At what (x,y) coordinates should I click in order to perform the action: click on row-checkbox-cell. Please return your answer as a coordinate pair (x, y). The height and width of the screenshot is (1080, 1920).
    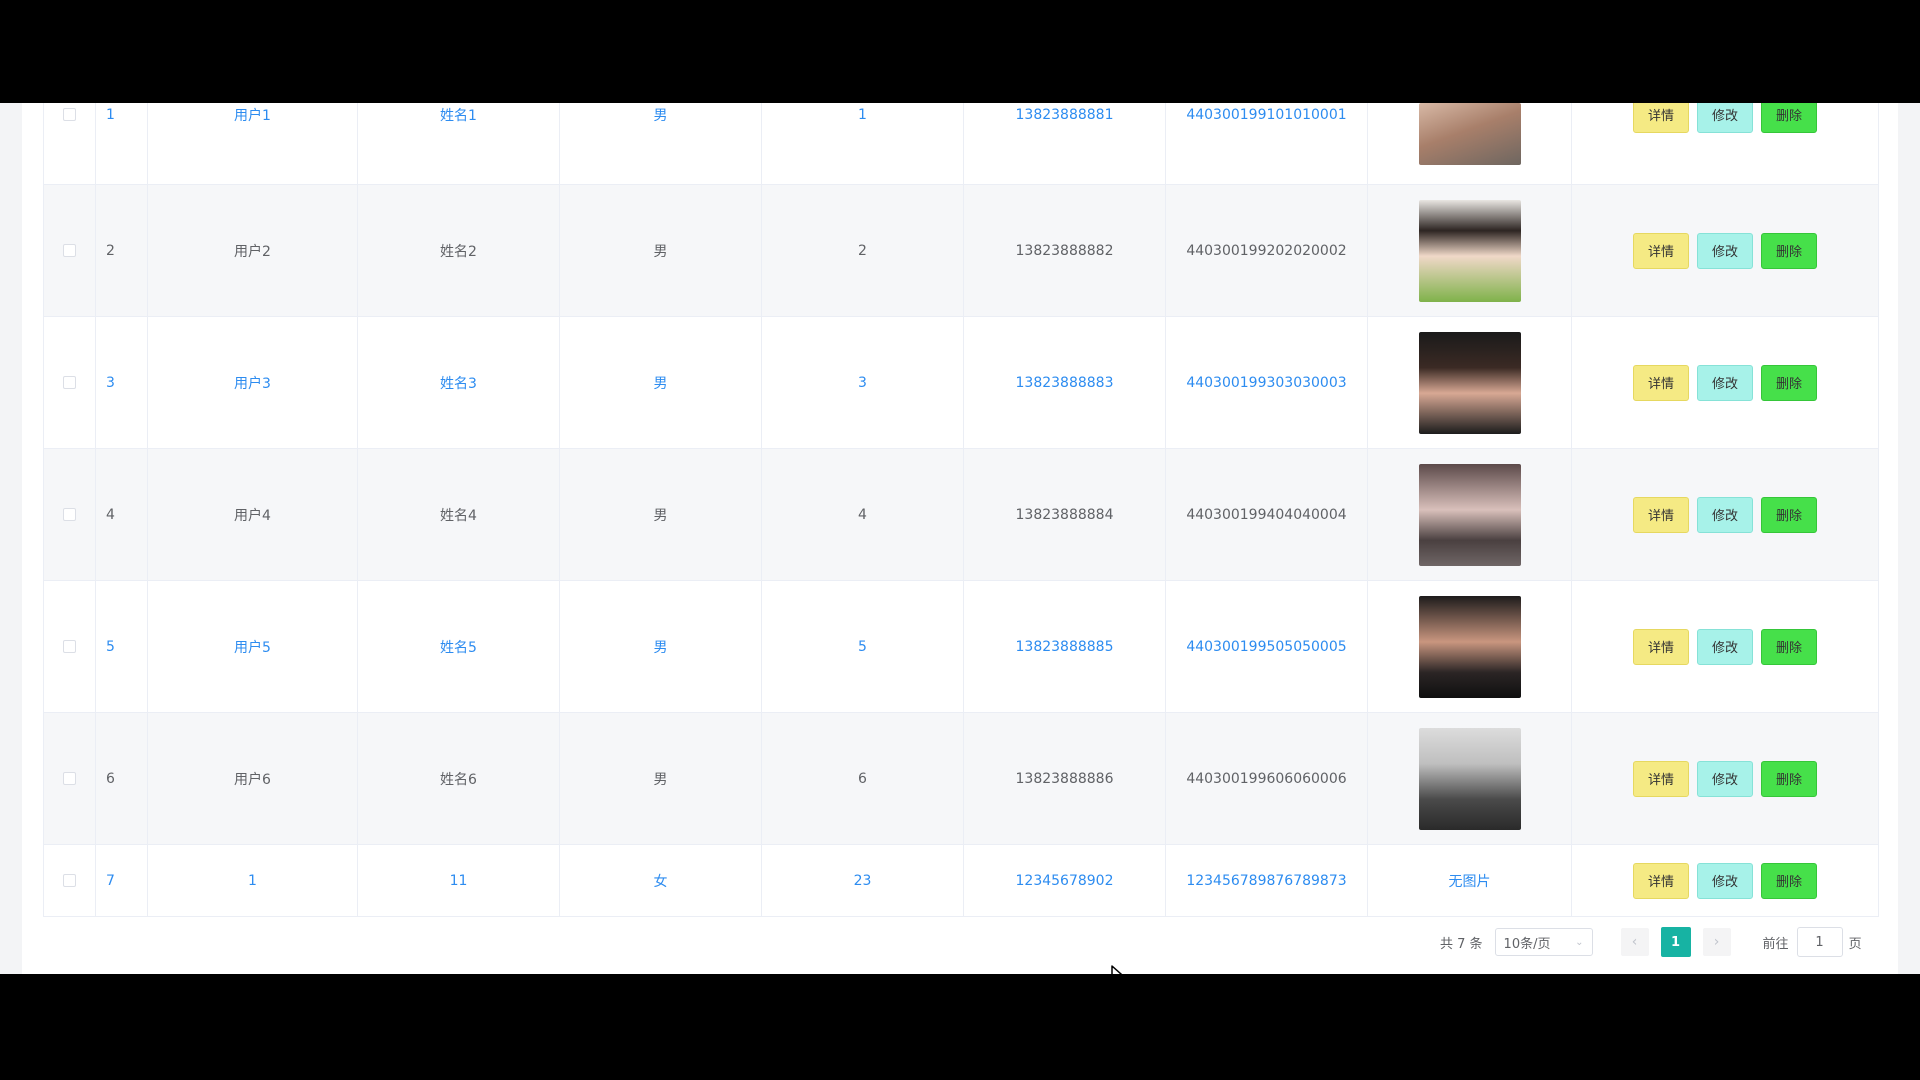
    Looking at the image, I should click on (70, 143).